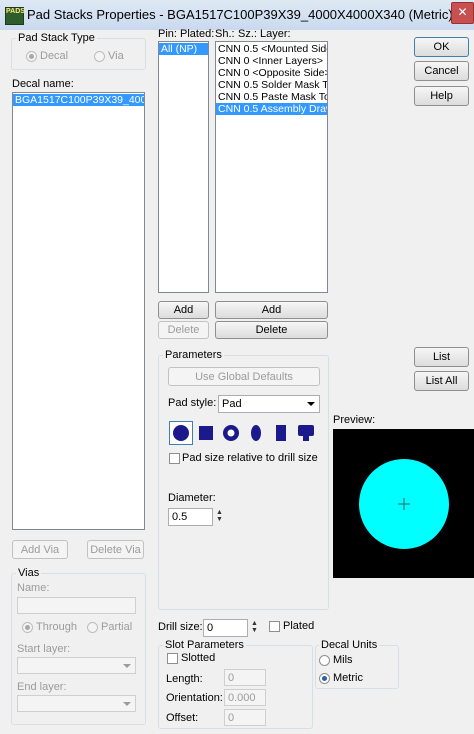 This screenshot has height=734, width=474. I want to click on decal-radio, so click(31, 56).